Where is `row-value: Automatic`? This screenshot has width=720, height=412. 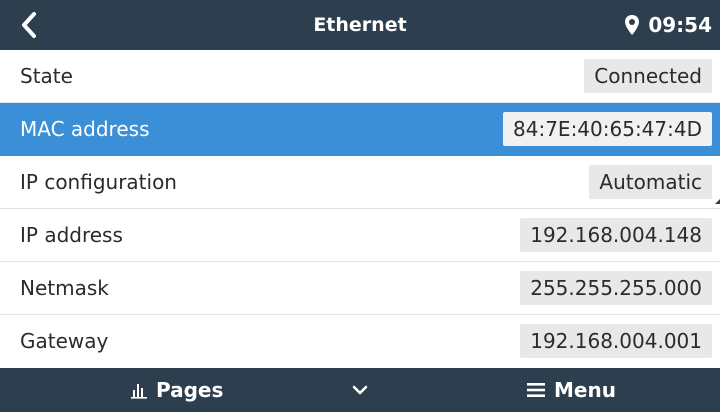
row-value: Automatic is located at coordinates (650, 182).